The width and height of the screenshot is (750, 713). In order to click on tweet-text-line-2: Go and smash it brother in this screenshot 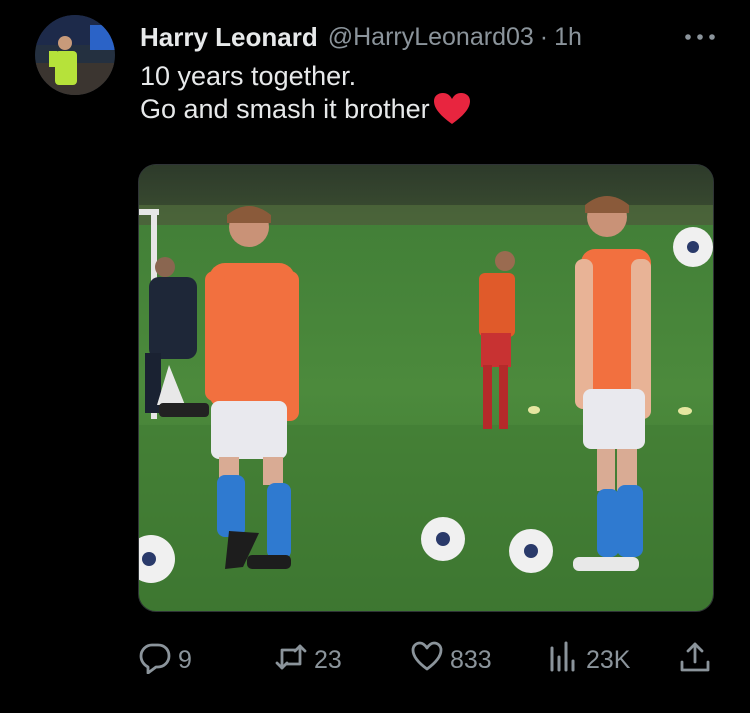, I will do `click(430, 109)`.